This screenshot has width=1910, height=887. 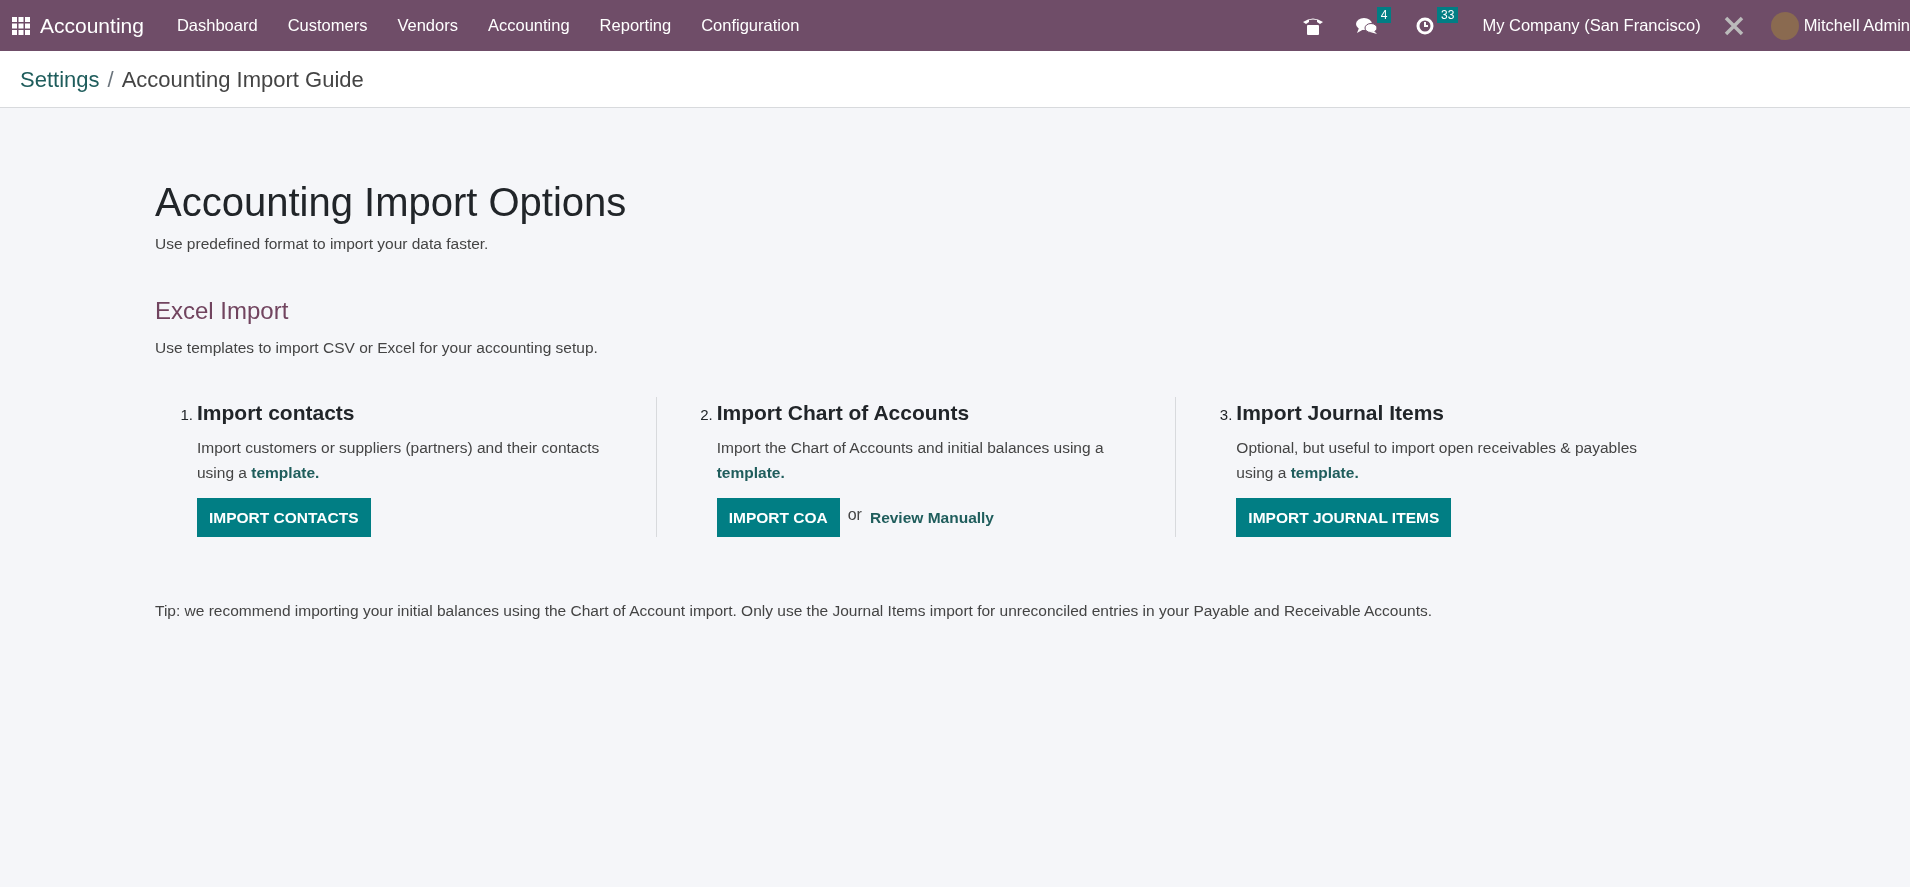 I want to click on step-description: Import customers or suppliers (partners) and their contacts using a template., so click(x=399, y=460).